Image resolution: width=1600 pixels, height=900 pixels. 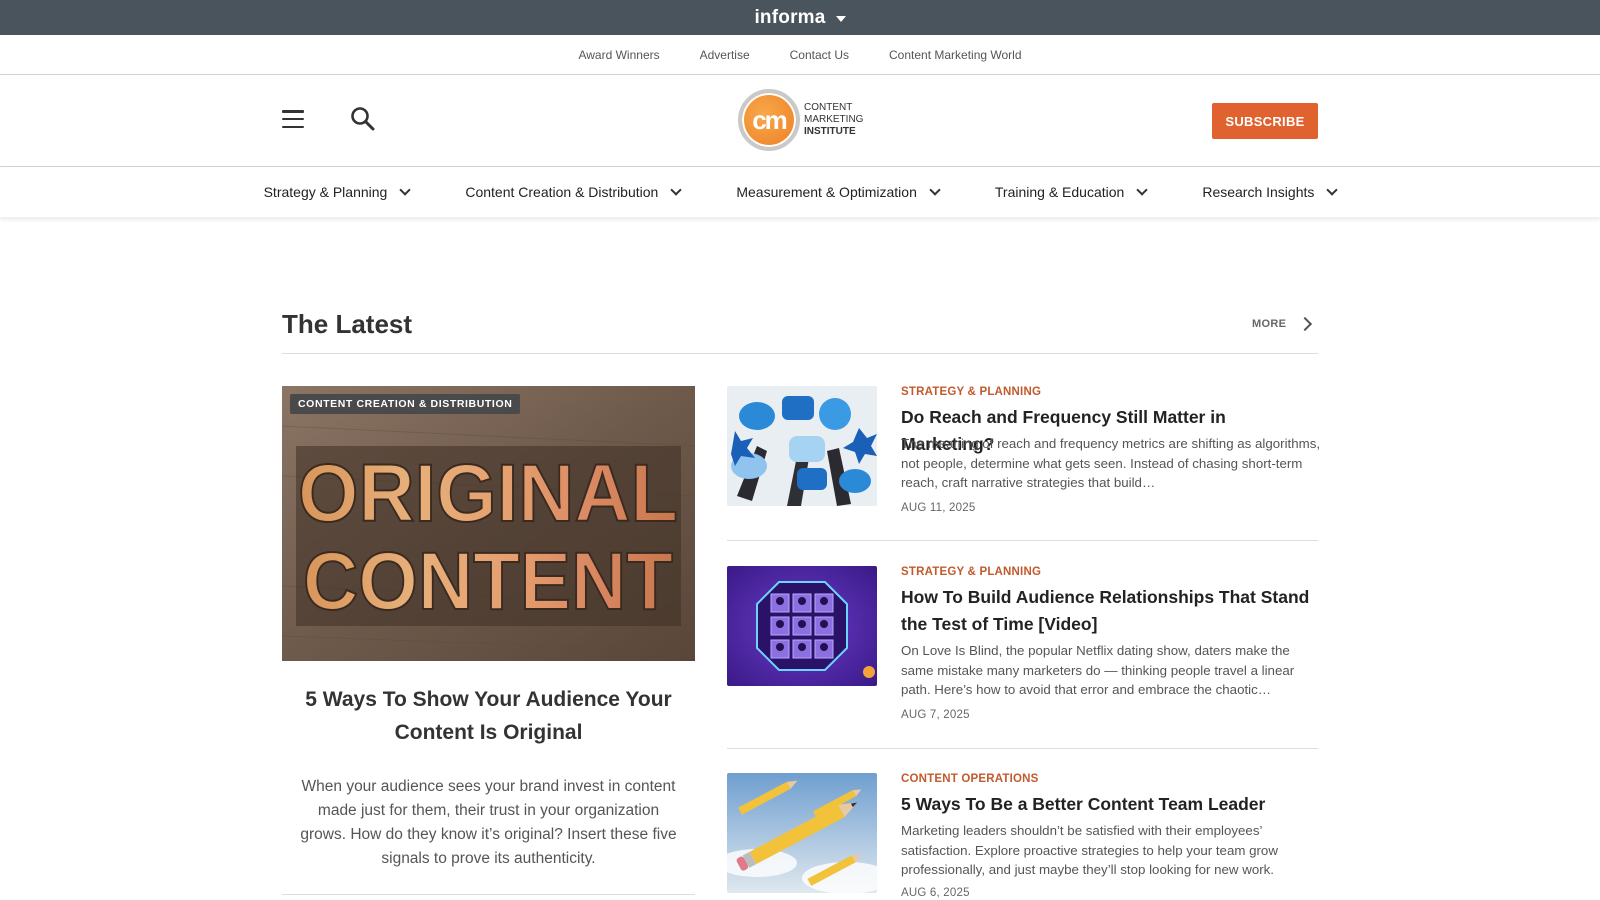 I want to click on featured-category-tag: CONTENT CREATION & DISTRIBUTION, so click(x=405, y=404).